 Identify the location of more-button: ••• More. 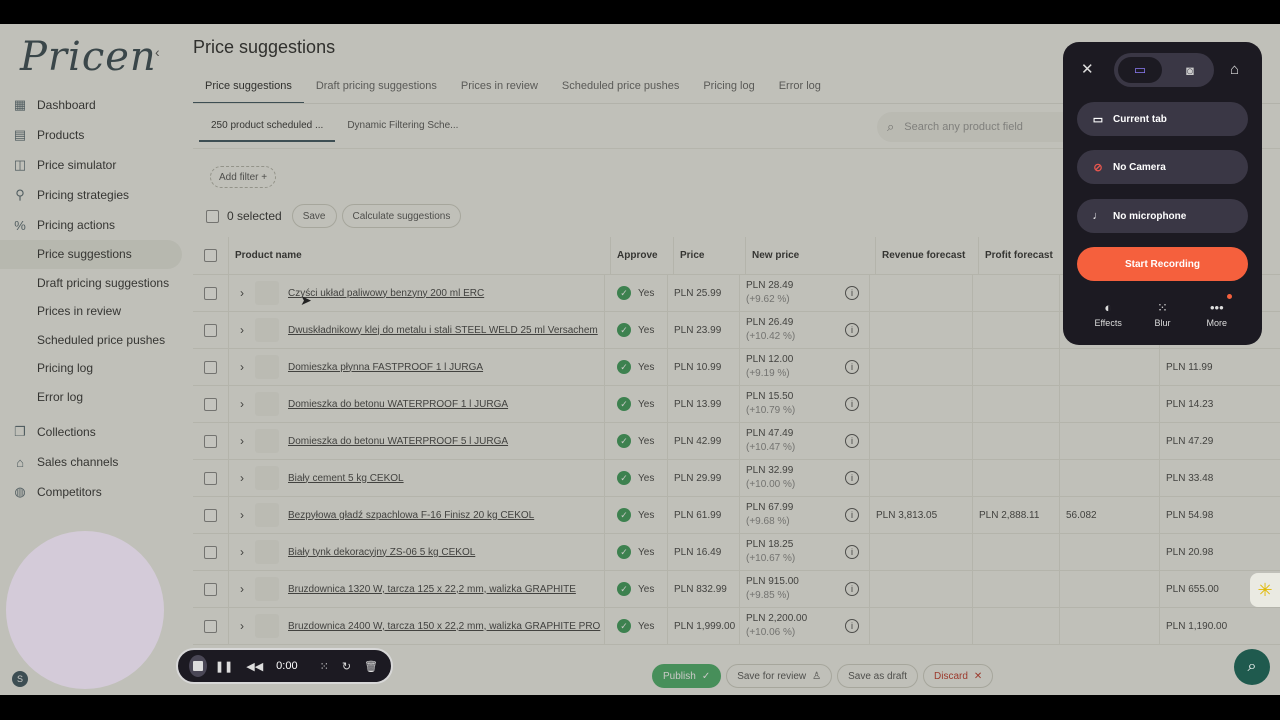
(1217, 311).